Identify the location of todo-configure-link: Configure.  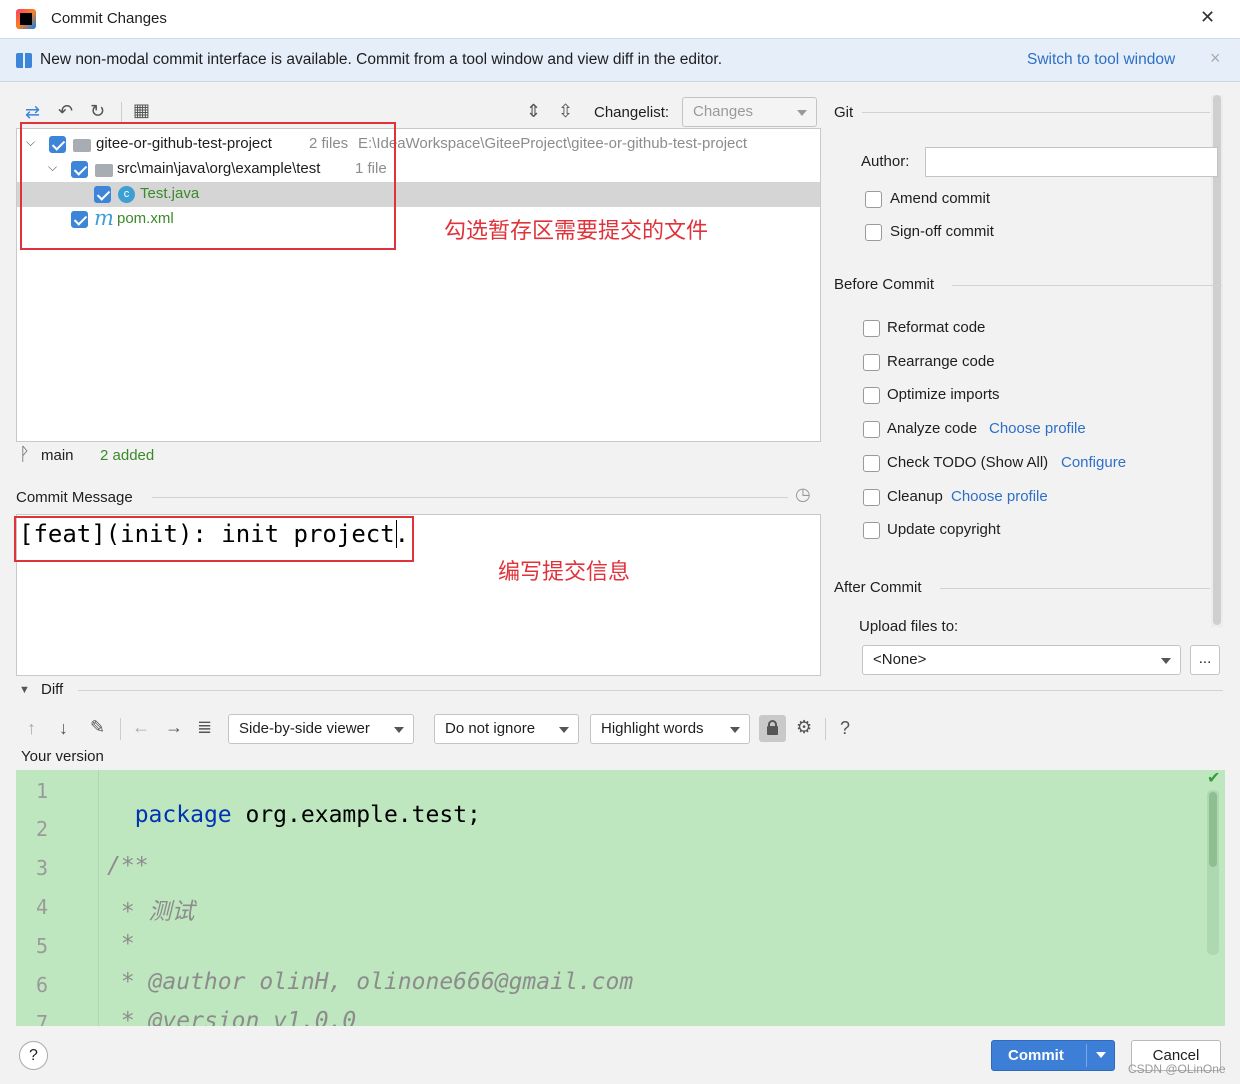
(1093, 462).